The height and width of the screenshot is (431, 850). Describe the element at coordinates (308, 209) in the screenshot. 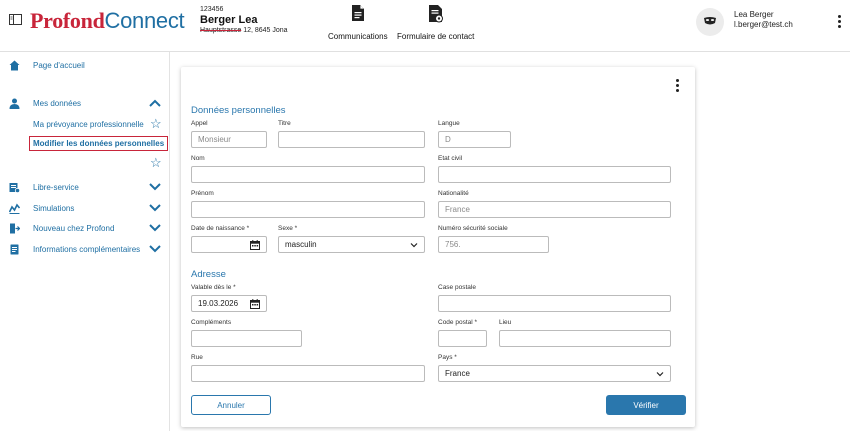

I see `prenom-field` at that location.